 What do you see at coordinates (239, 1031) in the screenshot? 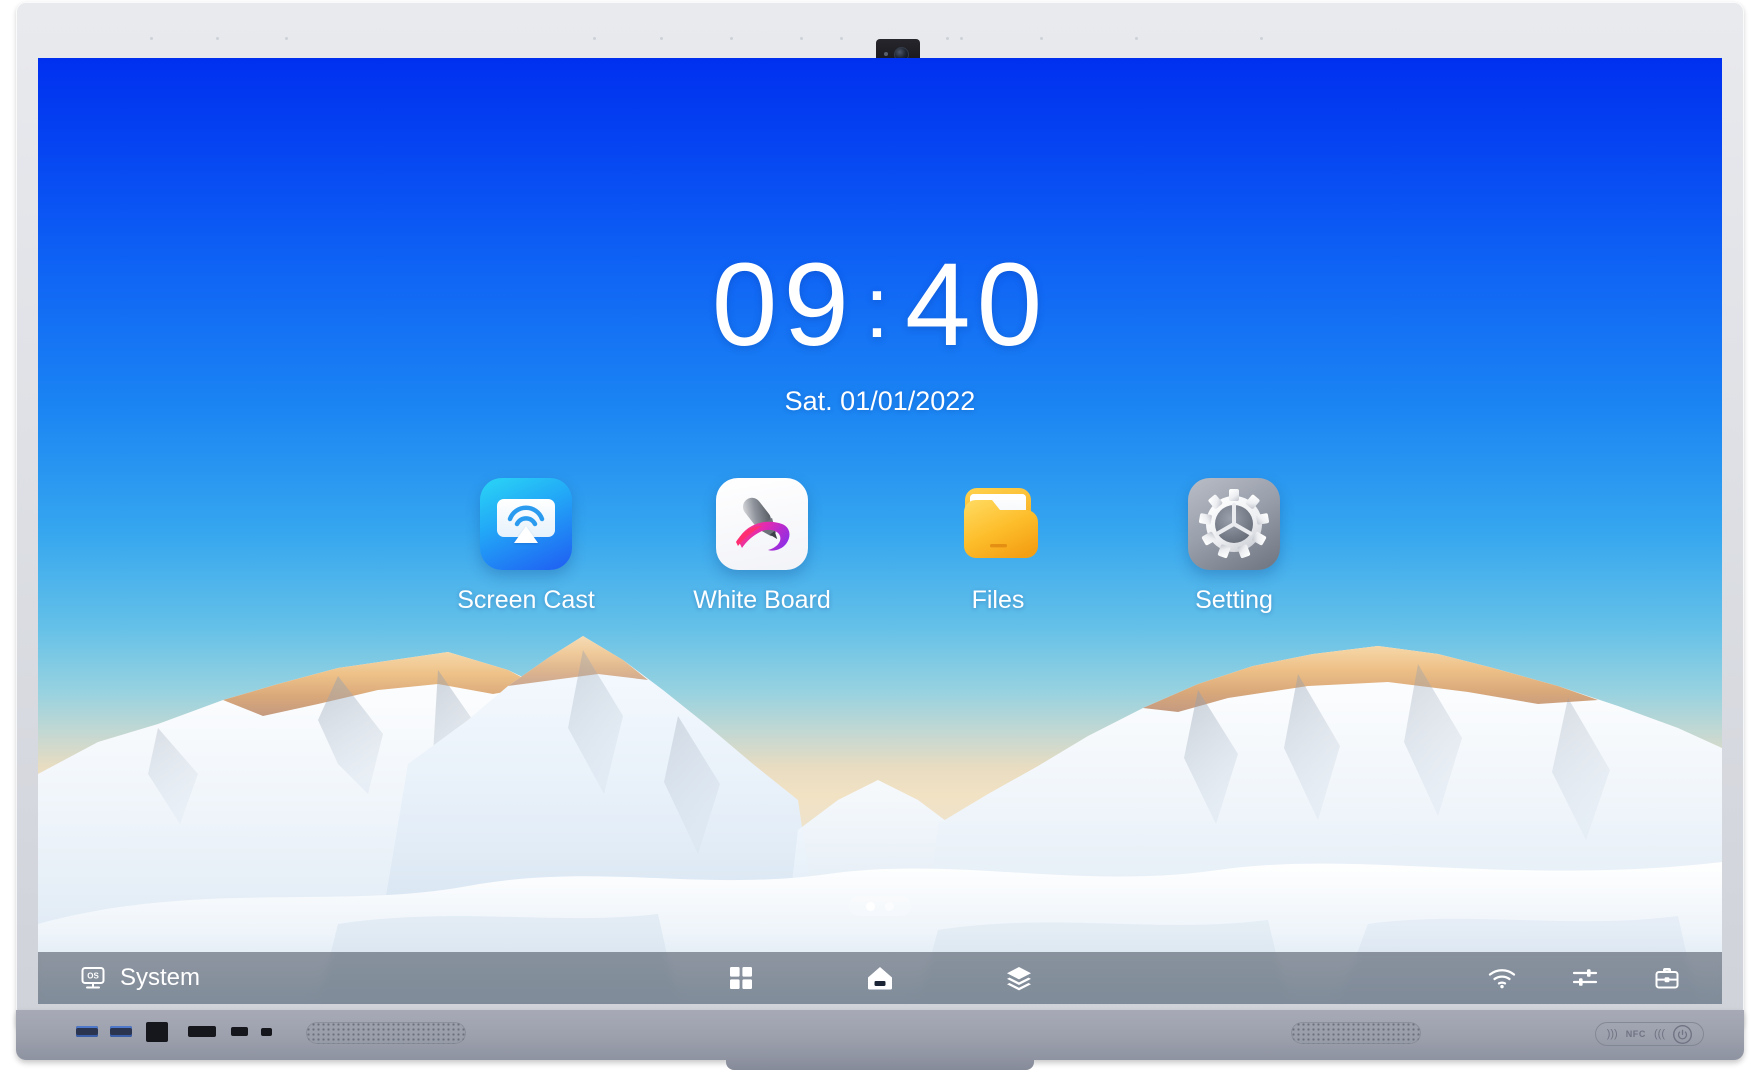
I see `usb-c-port` at bounding box center [239, 1031].